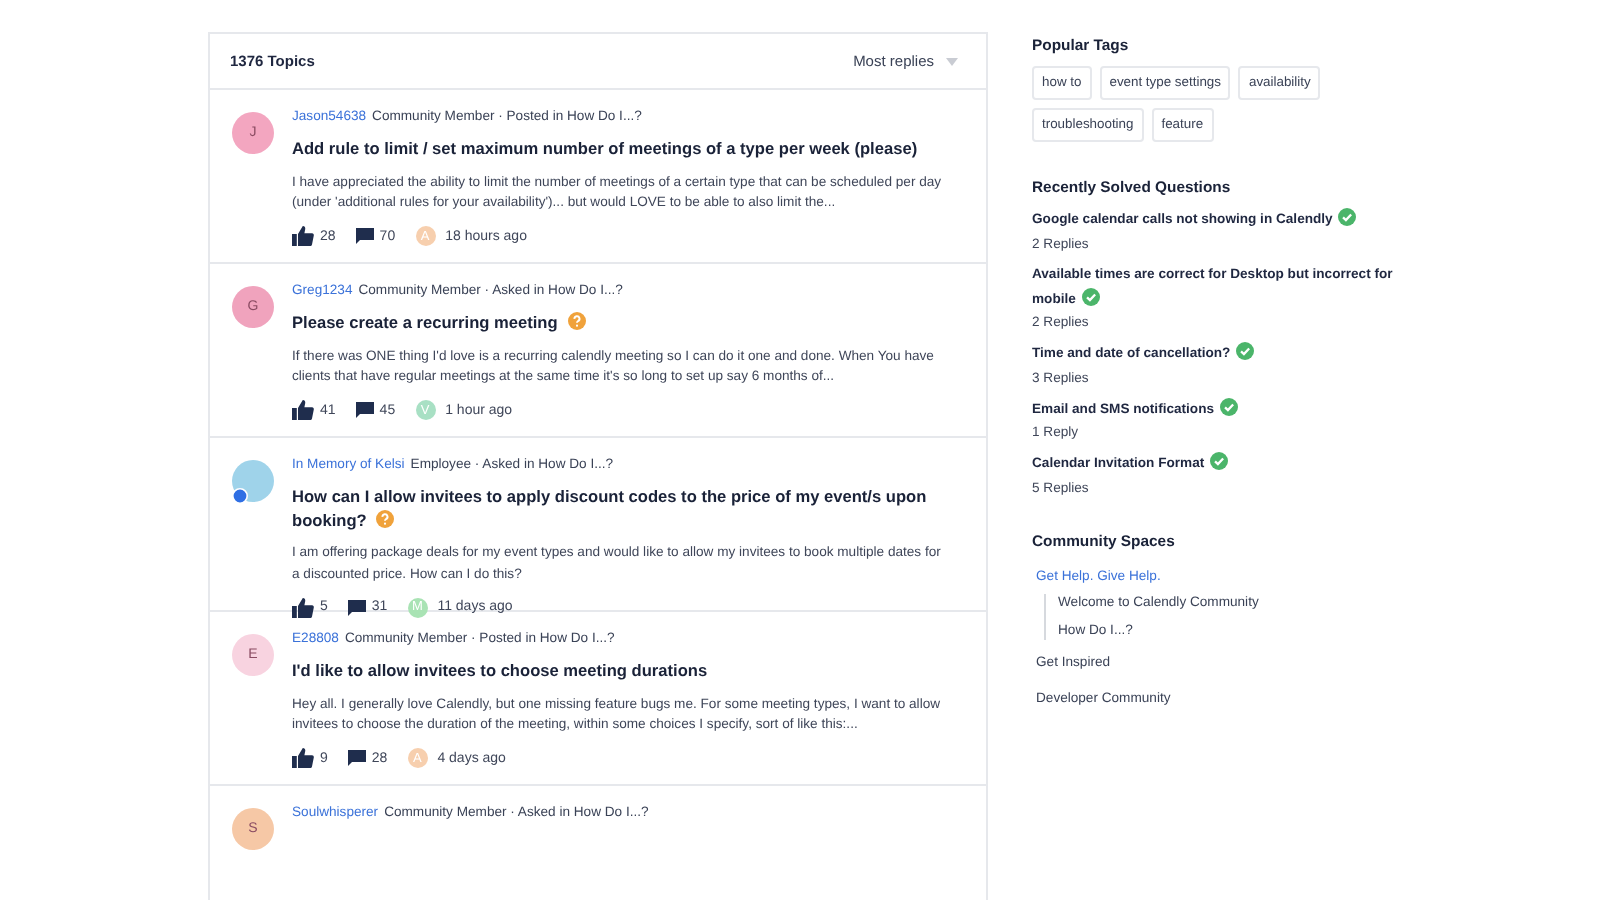 The image size is (1600, 900). I want to click on topic-title: Please create a recurring meeting, so click(621, 323).